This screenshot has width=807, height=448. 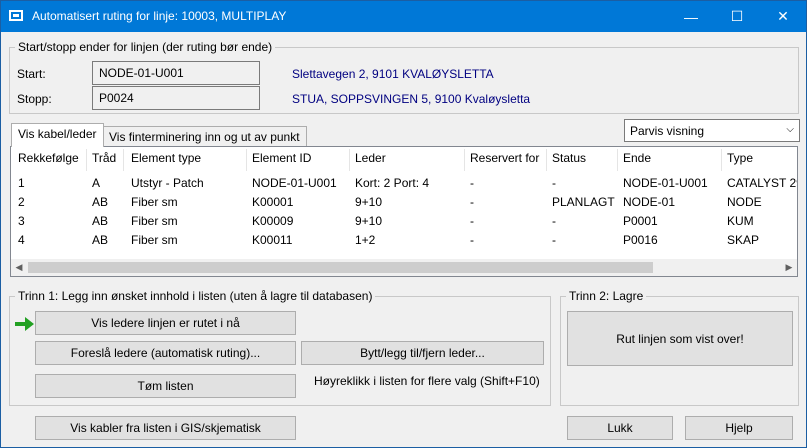 I want to click on scroll-left-icon: ◀, so click(x=19, y=267).